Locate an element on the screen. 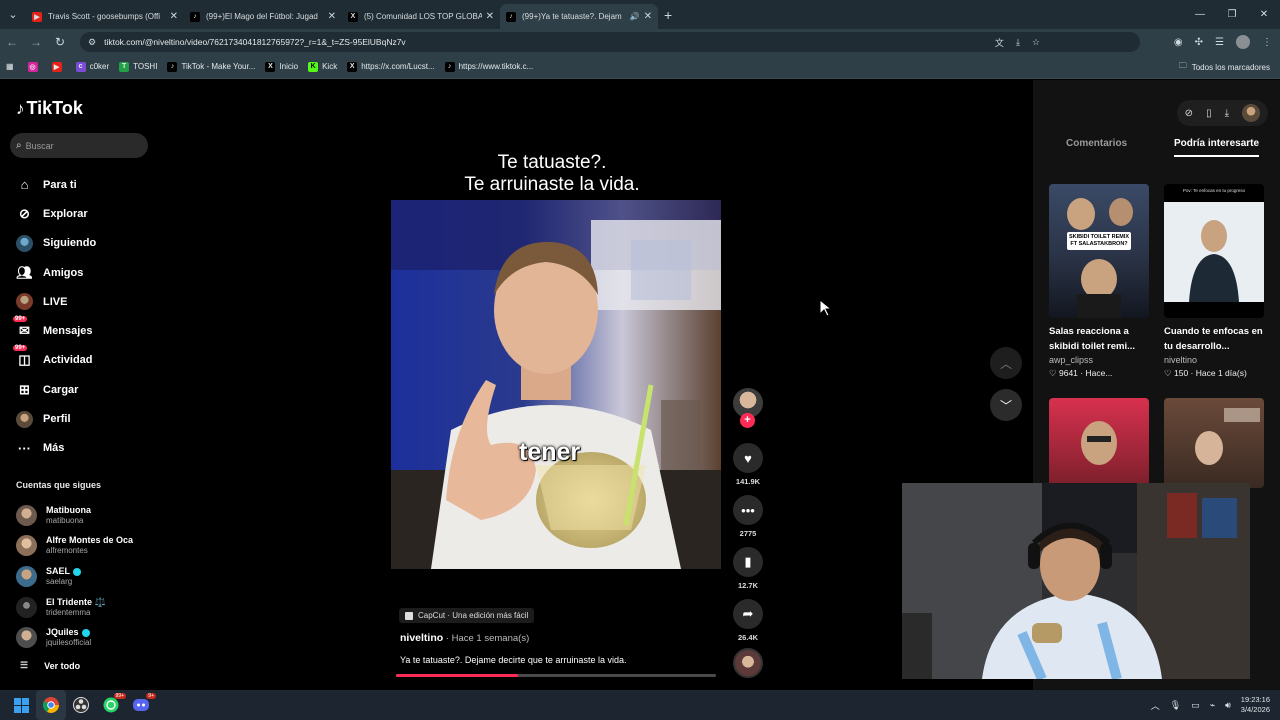 The image size is (1280, 720). nav-item-amigos: 👥︎ Amigos is located at coordinates (86, 272).